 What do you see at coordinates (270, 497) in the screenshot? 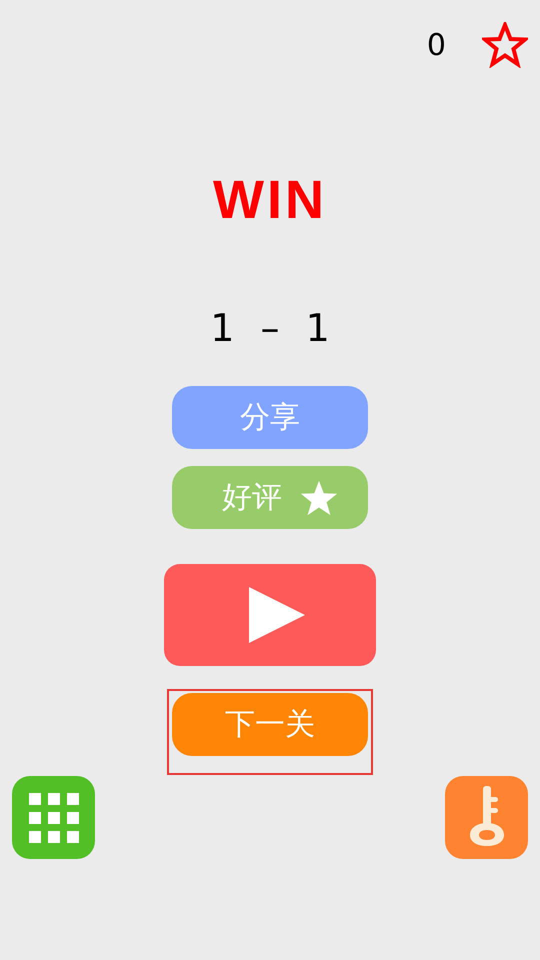
I see `rate-button: 好评` at bounding box center [270, 497].